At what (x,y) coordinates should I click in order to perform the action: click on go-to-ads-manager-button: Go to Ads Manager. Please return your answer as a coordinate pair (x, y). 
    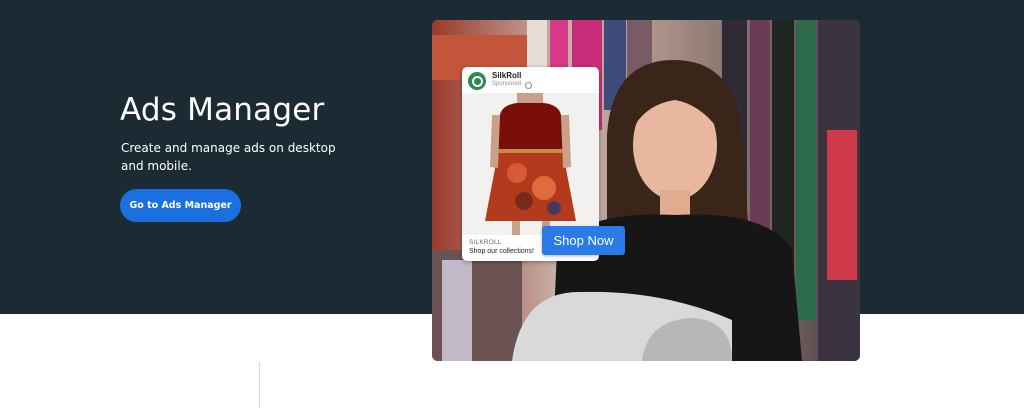
    Looking at the image, I should click on (180, 205).